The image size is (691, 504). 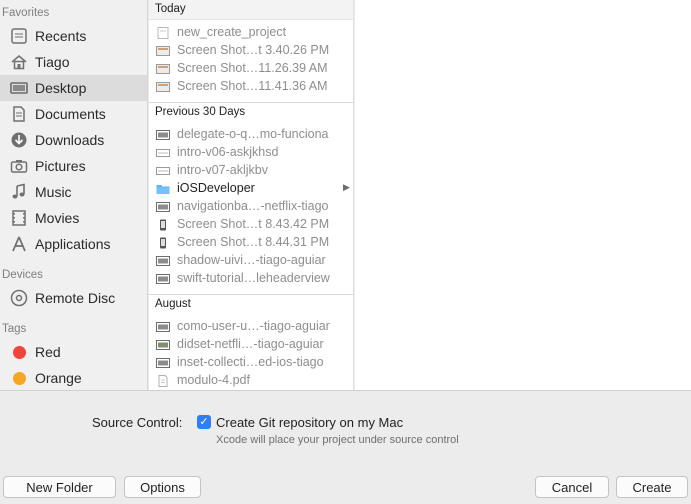 I want to click on file-item: new_create_project, so click(x=251, y=33).